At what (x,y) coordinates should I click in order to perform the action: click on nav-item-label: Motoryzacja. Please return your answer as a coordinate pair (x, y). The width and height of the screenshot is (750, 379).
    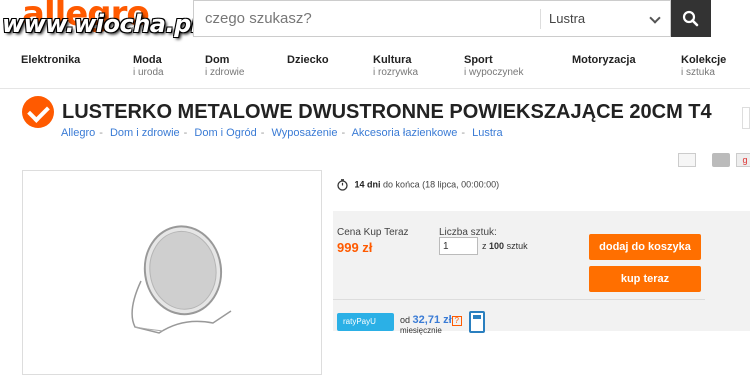
    Looking at the image, I should click on (604, 60).